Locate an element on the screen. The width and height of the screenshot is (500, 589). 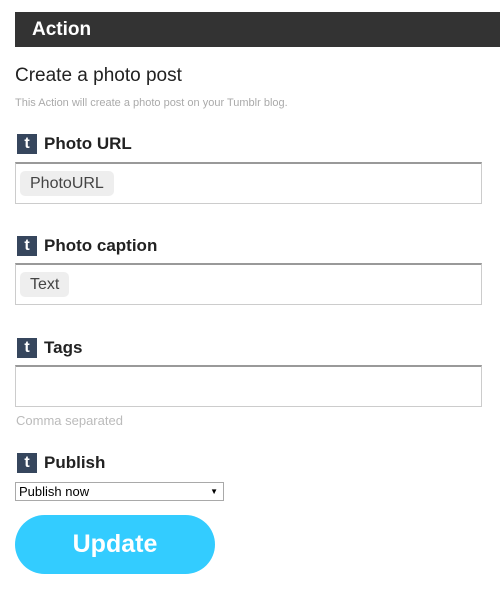
action-header-bar: Action is located at coordinates (257, 29).